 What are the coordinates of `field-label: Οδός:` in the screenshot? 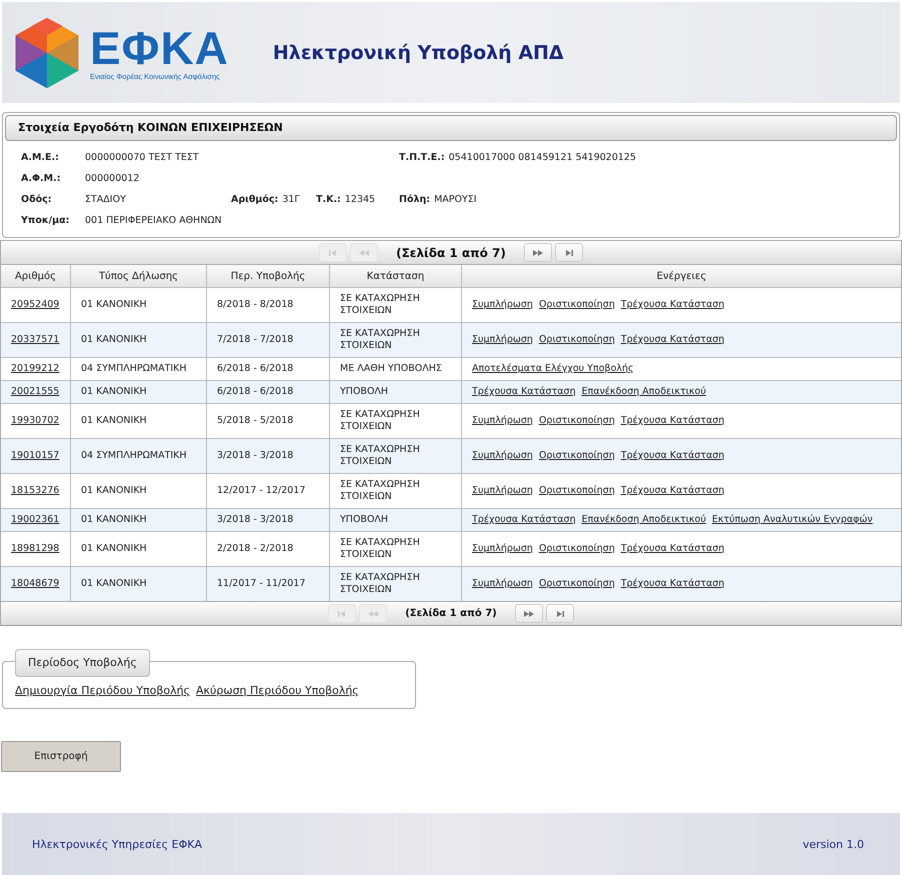 It's located at (37, 199).